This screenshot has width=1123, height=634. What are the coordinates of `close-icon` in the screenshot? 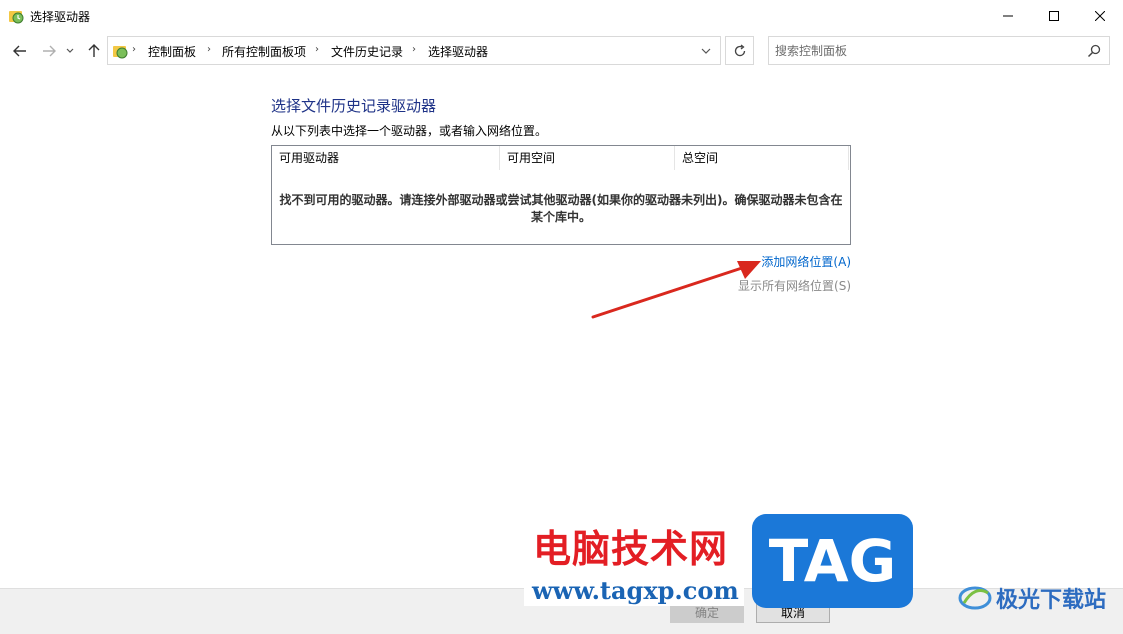 It's located at (1100, 15).